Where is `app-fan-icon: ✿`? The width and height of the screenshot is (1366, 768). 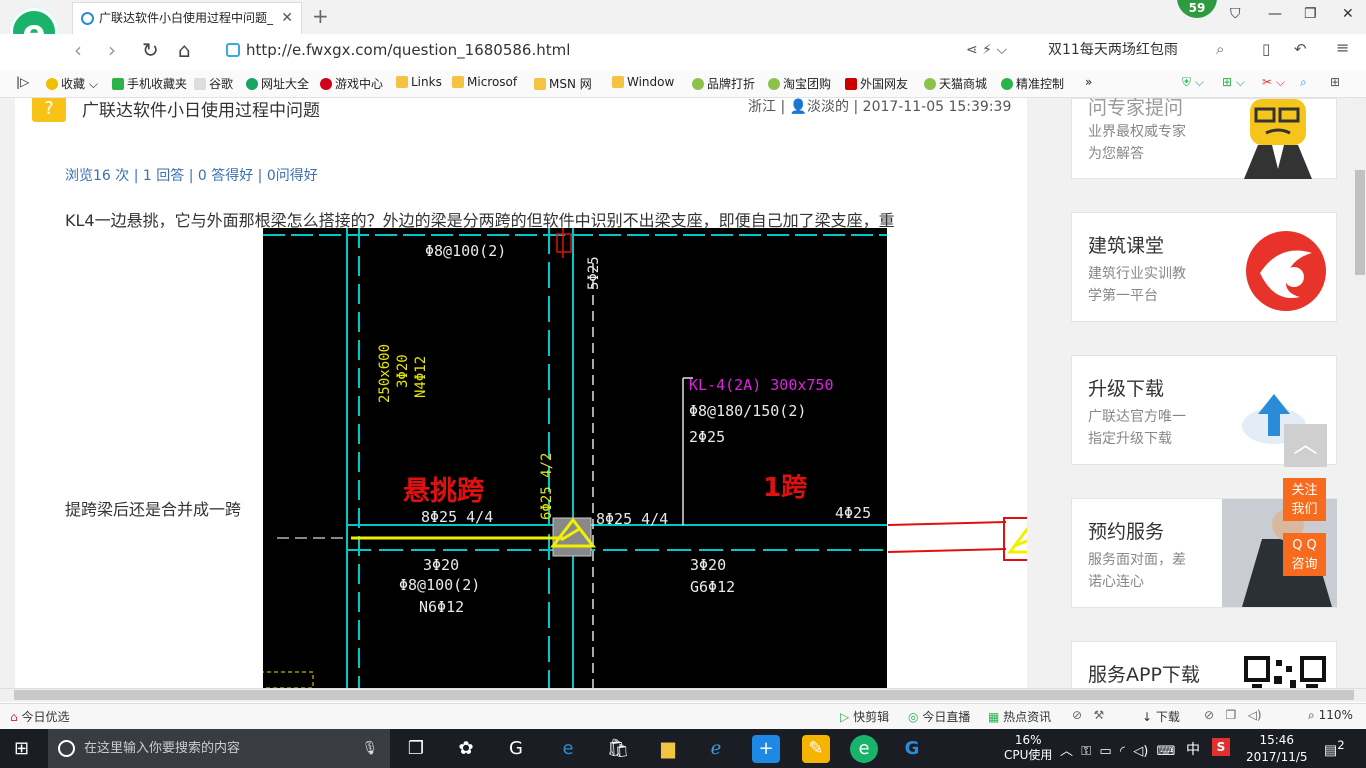
app-fan-icon: ✿ is located at coordinates (466, 749).